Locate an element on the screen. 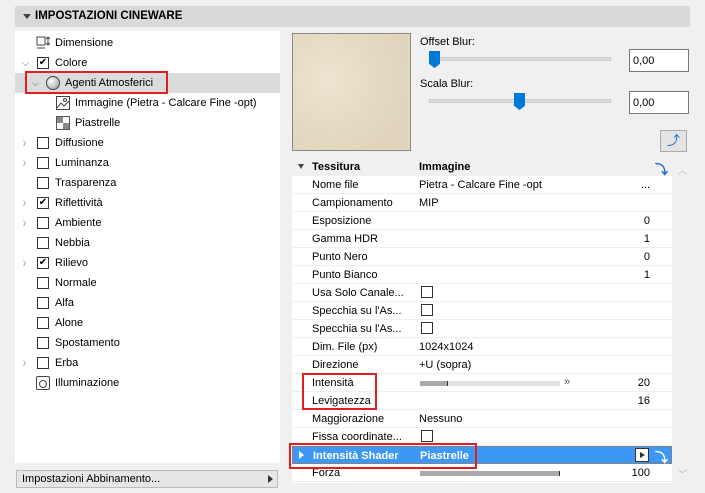 This screenshot has width=705, height=493. scroll-down-icon: ﹀ is located at coordinates (682, 473).